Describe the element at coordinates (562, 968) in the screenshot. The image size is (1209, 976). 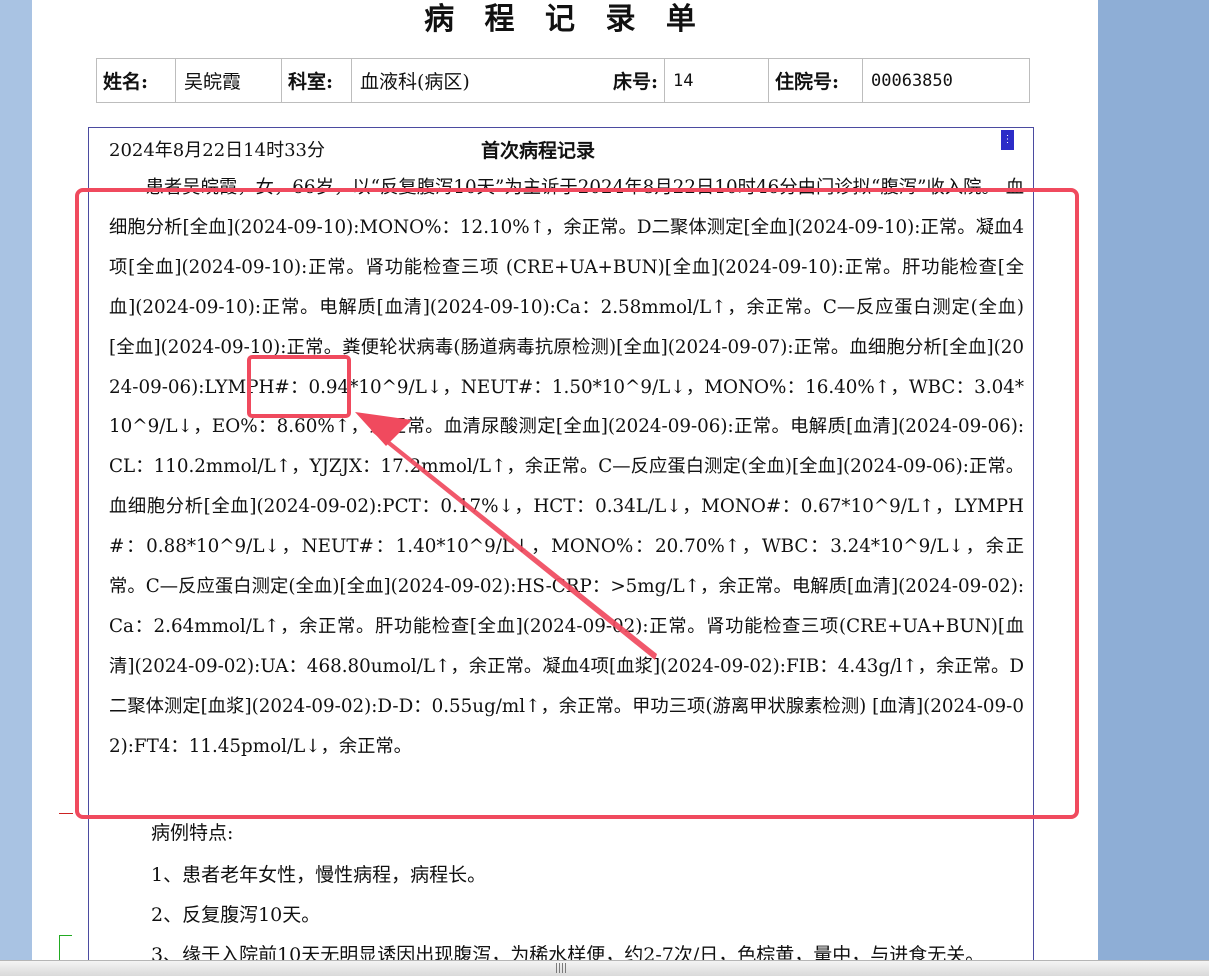
I see `scrollbar-grip-icon` at that location.